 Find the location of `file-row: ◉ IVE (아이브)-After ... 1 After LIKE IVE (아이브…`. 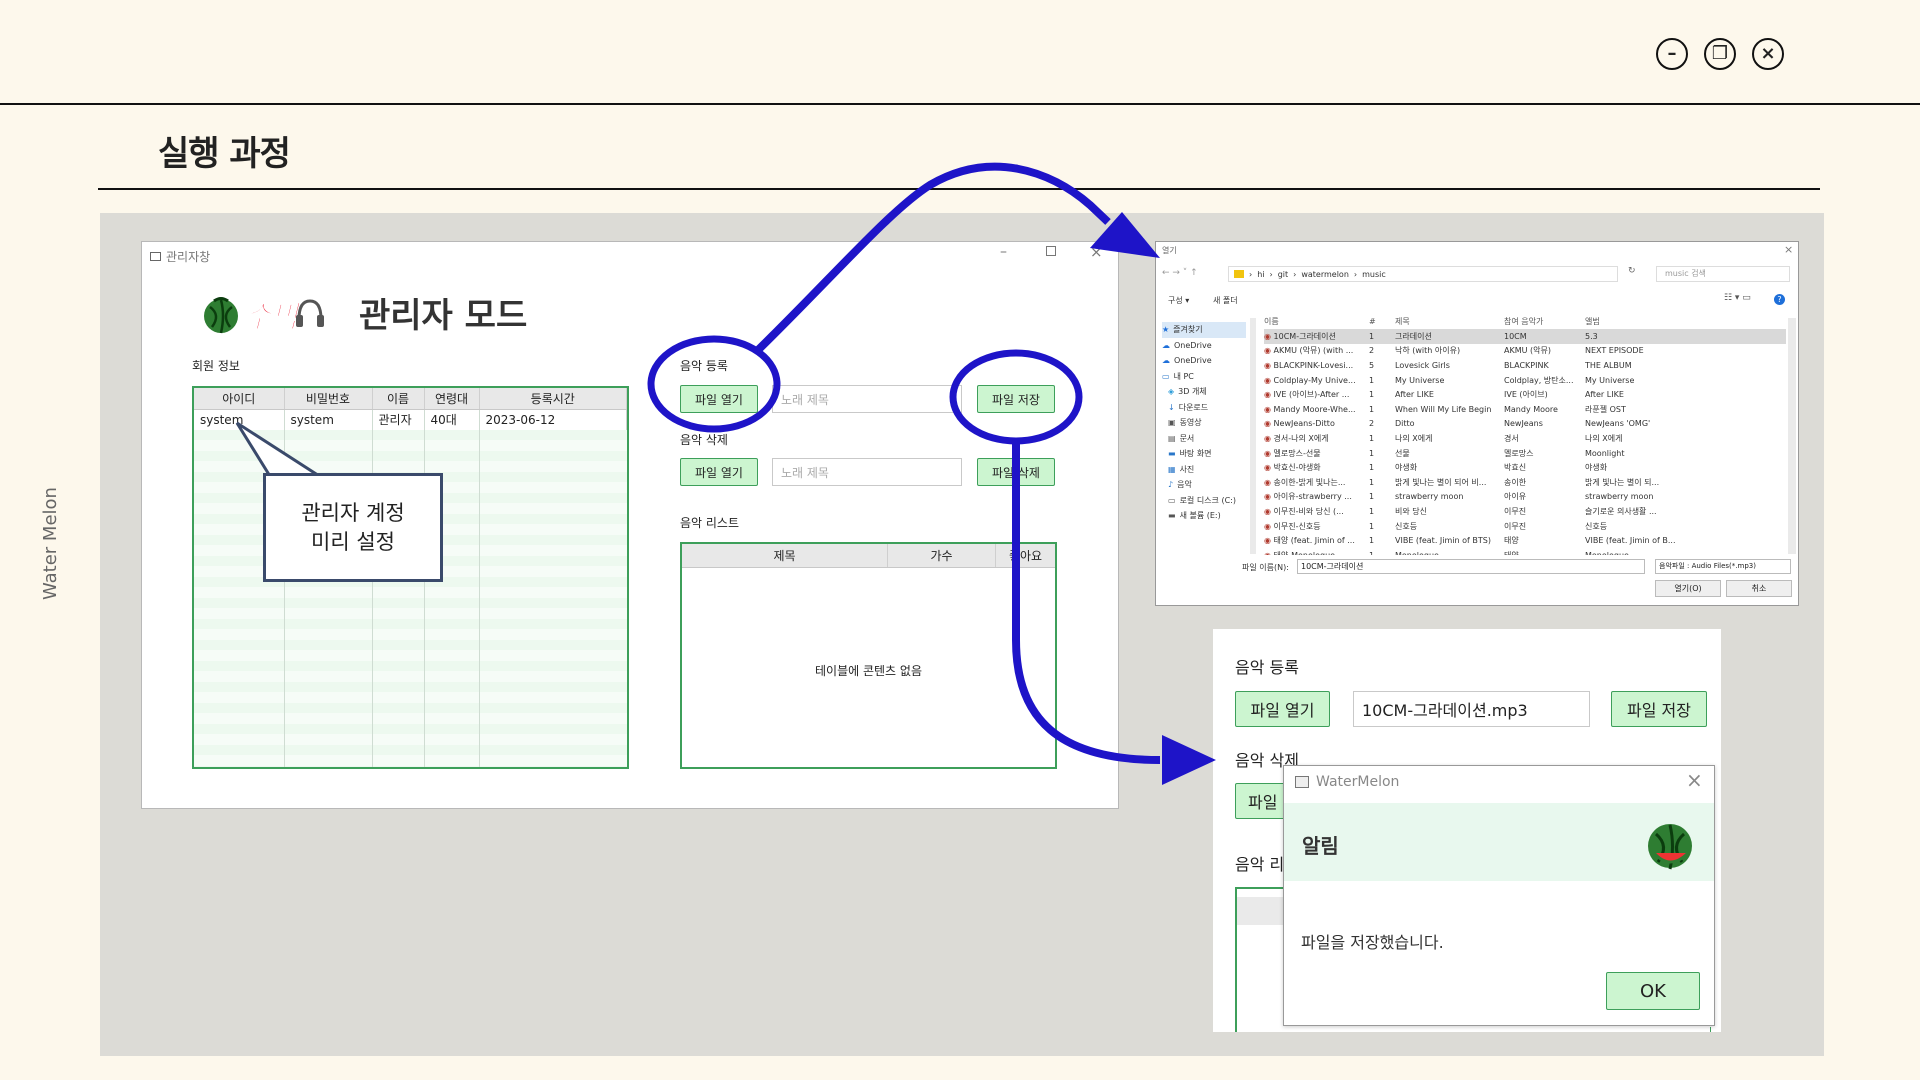

file-row: ◉ IVE (아이브)-After ... 1 After LIKE IVE (아이브… is located at coordinates (1525, 394).